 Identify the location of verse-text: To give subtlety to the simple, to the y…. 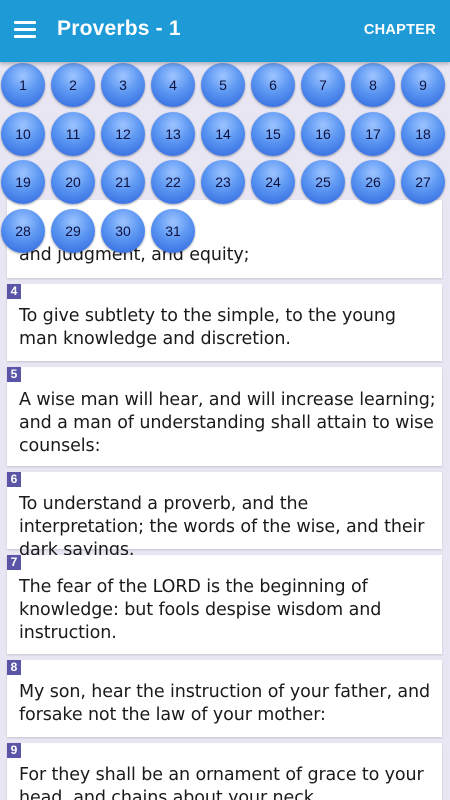
(207, 327).